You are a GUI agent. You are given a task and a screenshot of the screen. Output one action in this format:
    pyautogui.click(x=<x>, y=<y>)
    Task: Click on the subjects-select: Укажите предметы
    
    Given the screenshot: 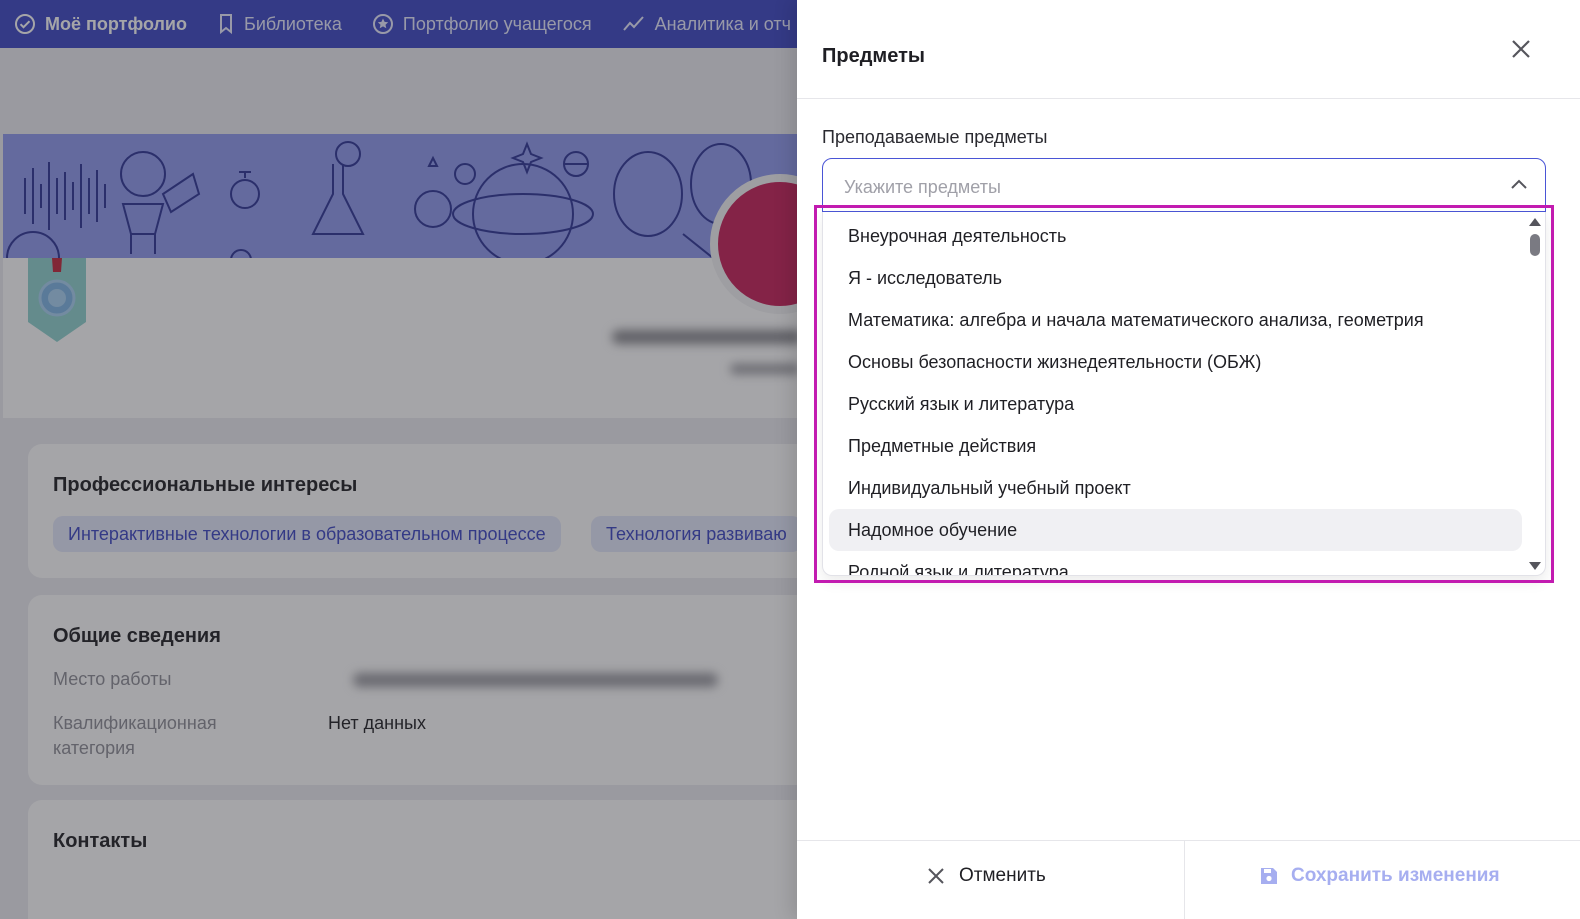 What is the action you would take?
    pyautogui.click(x=1184, y=185)
    